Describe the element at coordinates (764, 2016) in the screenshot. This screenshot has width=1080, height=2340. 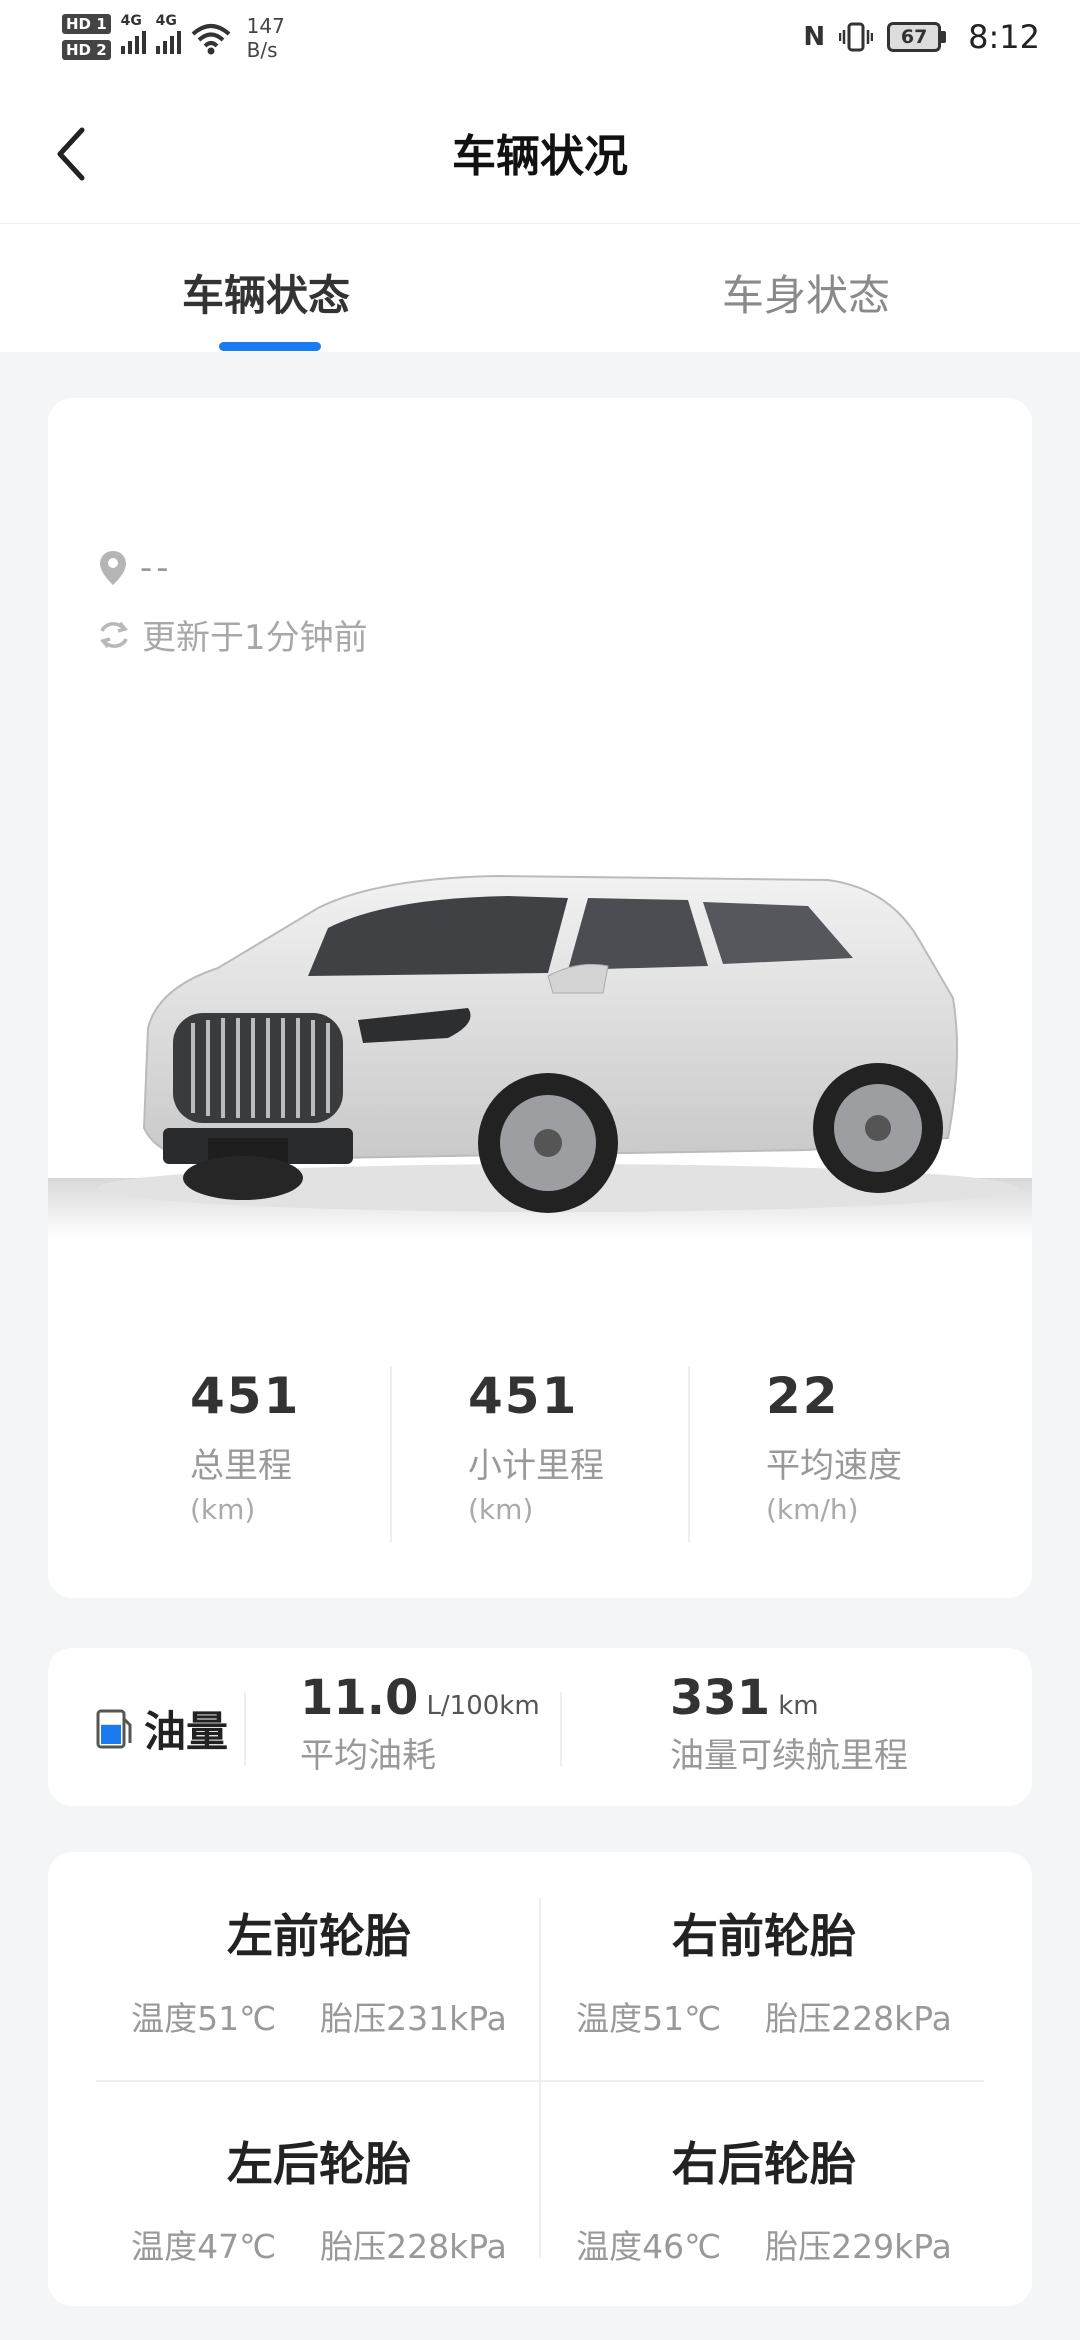
I see `tire-info: 温度51℃ 胎压228kPa` at that location.